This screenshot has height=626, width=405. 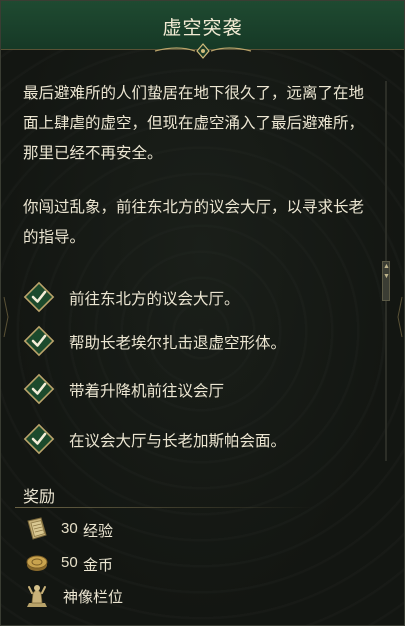 I want to click on reward-amount: 30, so click(x=69, y=528).